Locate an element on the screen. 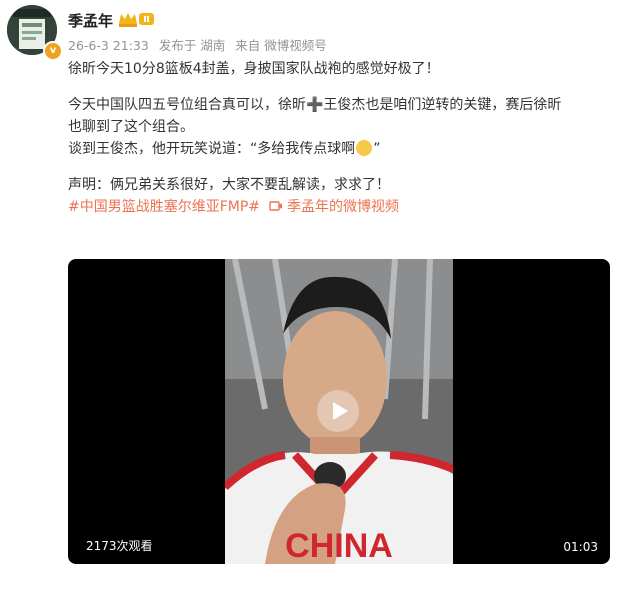 The width and height of the screenshot is (628, 594). paragraph-3: 谈到王俊杰，他开玩笑说道：“多给我传点球啊” is located at coordinates (224, 148).